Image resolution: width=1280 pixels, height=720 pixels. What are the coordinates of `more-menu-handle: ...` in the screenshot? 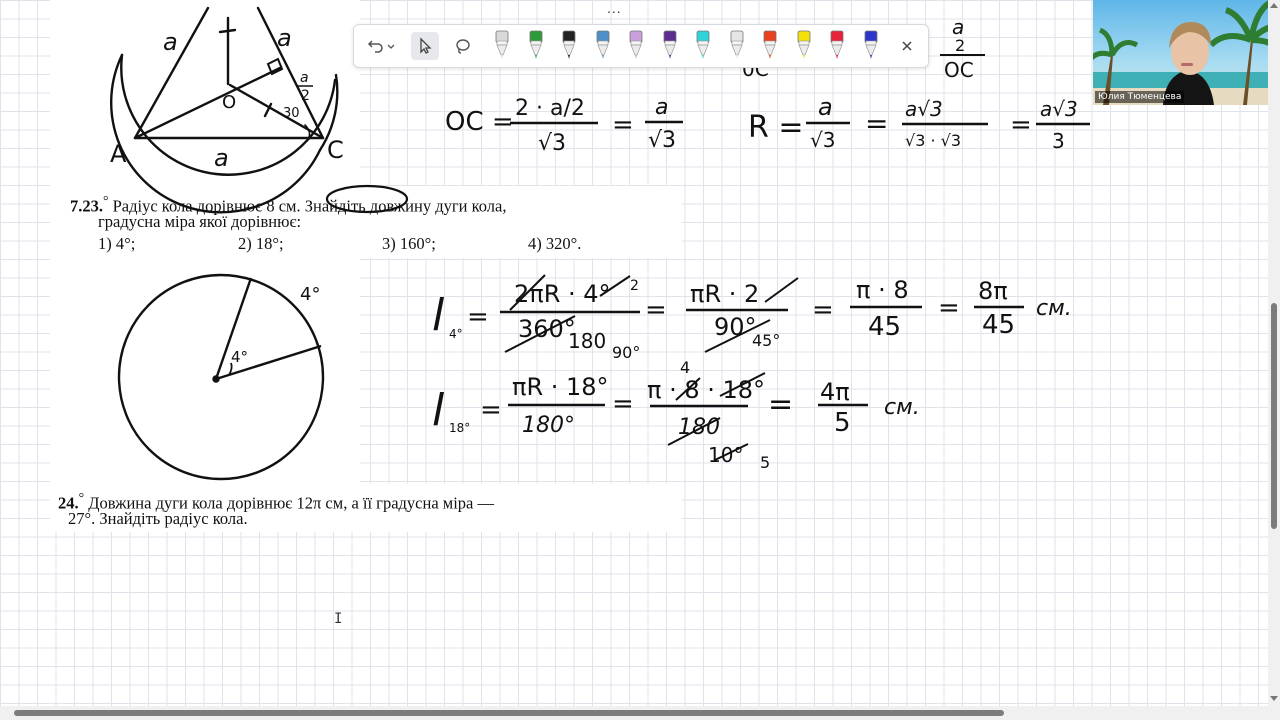 It's located at (614, 8).